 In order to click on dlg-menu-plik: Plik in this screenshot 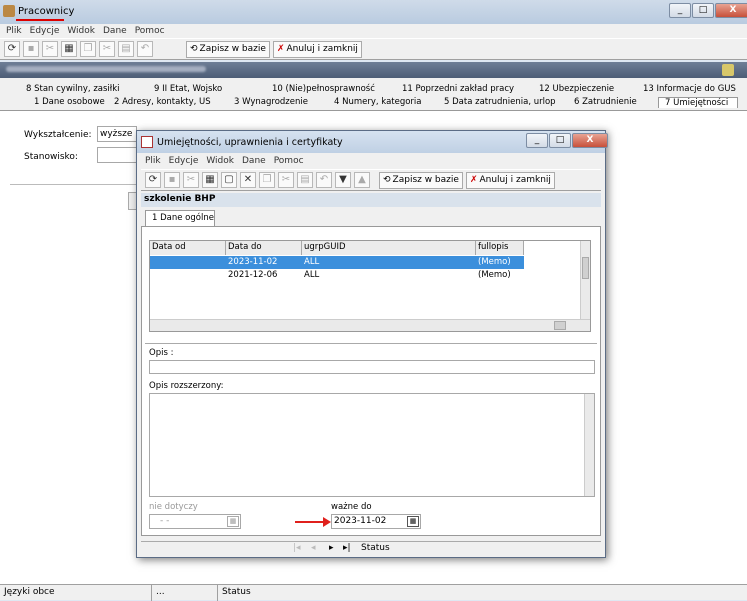, I will do `click(153, 161)`.